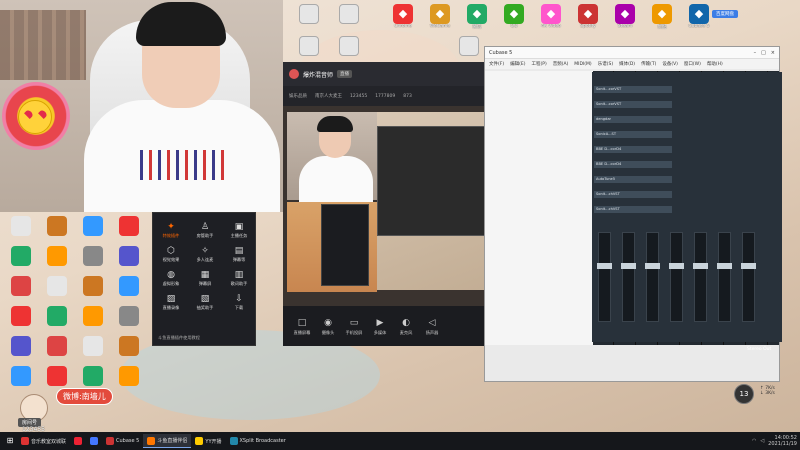  What do you see at coordinates (633, 119) in the screenshot?
I see `rack-insert-row: dengdar` at bounding box center [633, 119].